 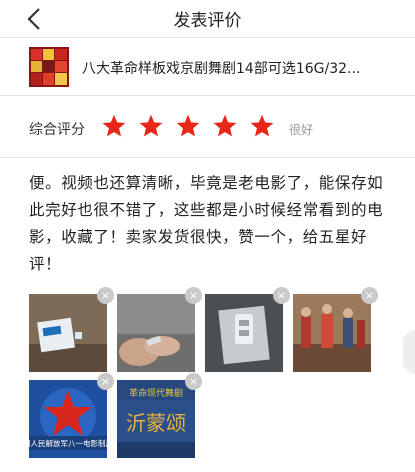 I want to click on photo-usb-drive-closeup, so click(x=244, y=333).